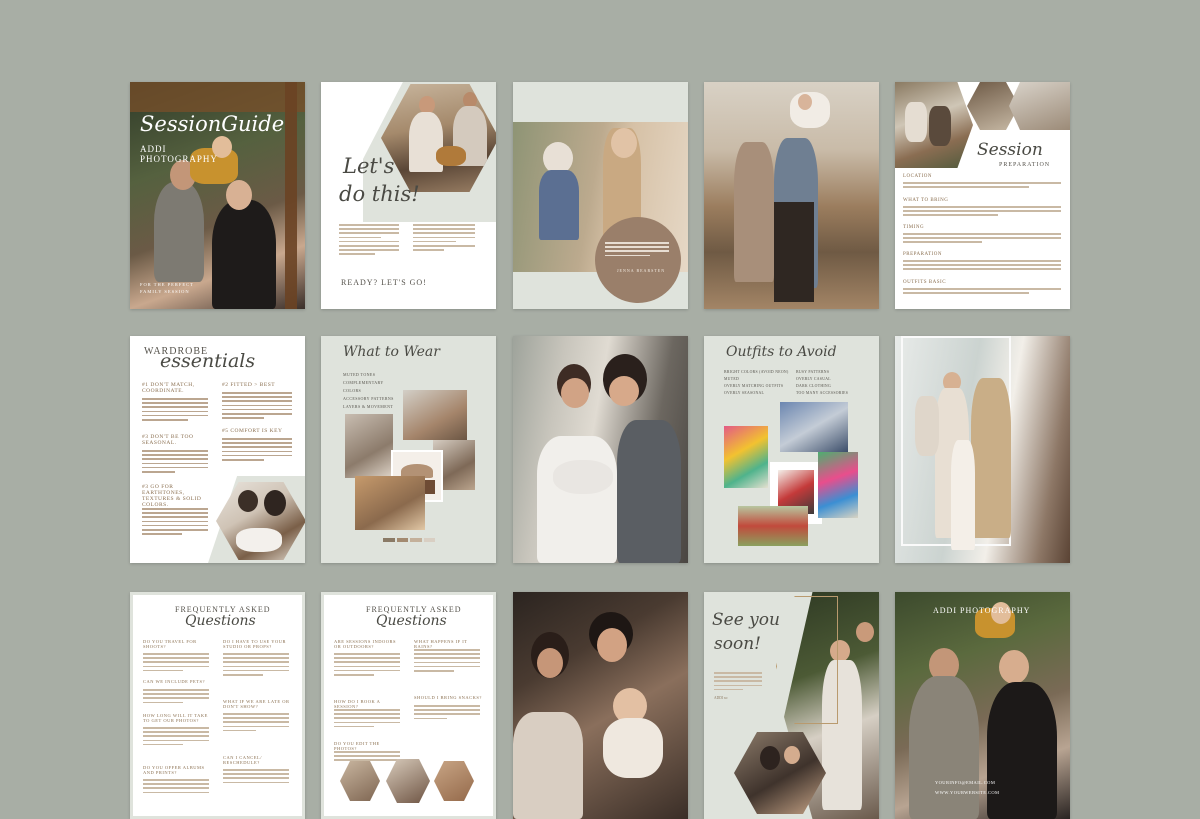 This screenshot has width=1200, height=819. What do you see at coordinates (176, 663) in the screenshot?
I see `faq1-a1` at bounding box center [176, 663].